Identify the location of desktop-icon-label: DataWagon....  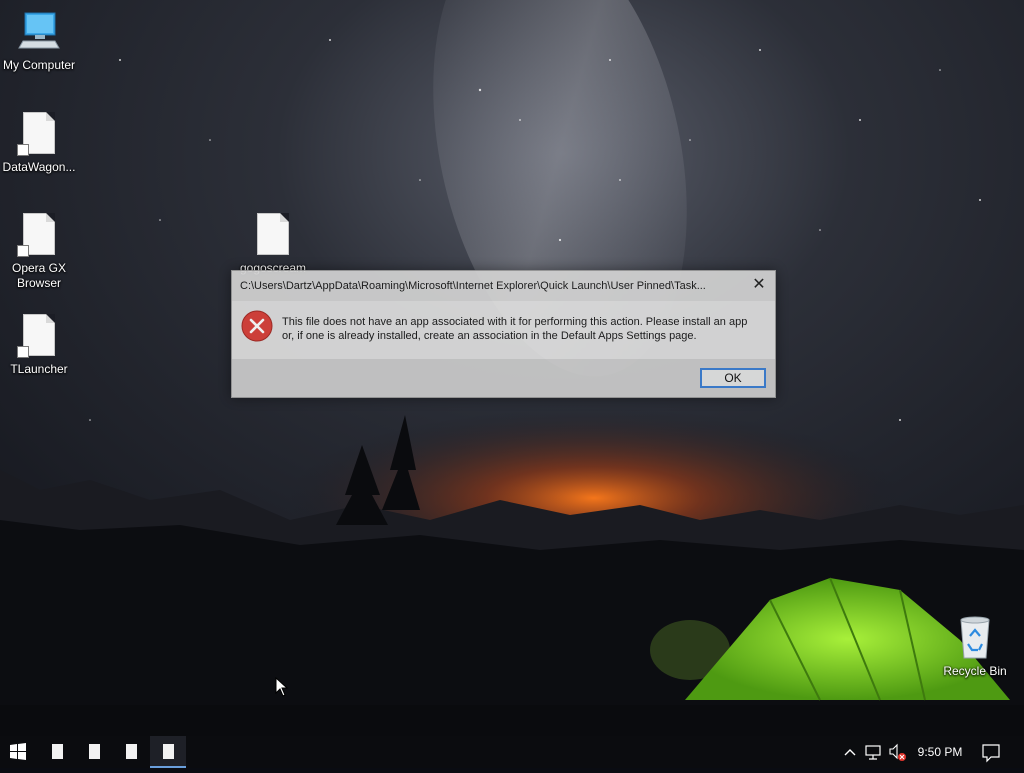
(39, 167).